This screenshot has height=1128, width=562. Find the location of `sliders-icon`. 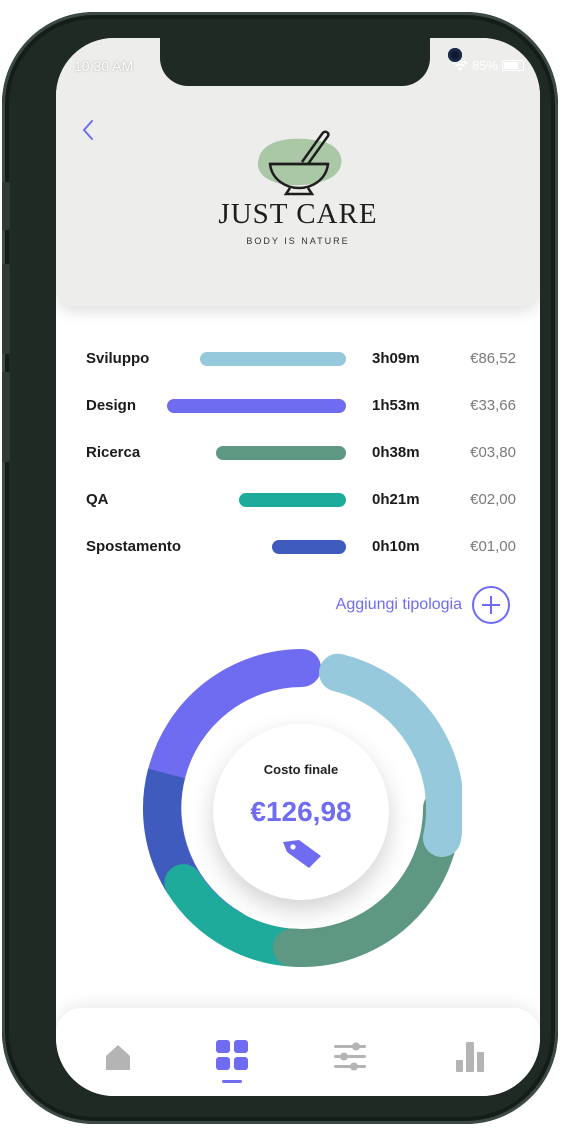

sliders-icon is located at coordinates (350, 1056).